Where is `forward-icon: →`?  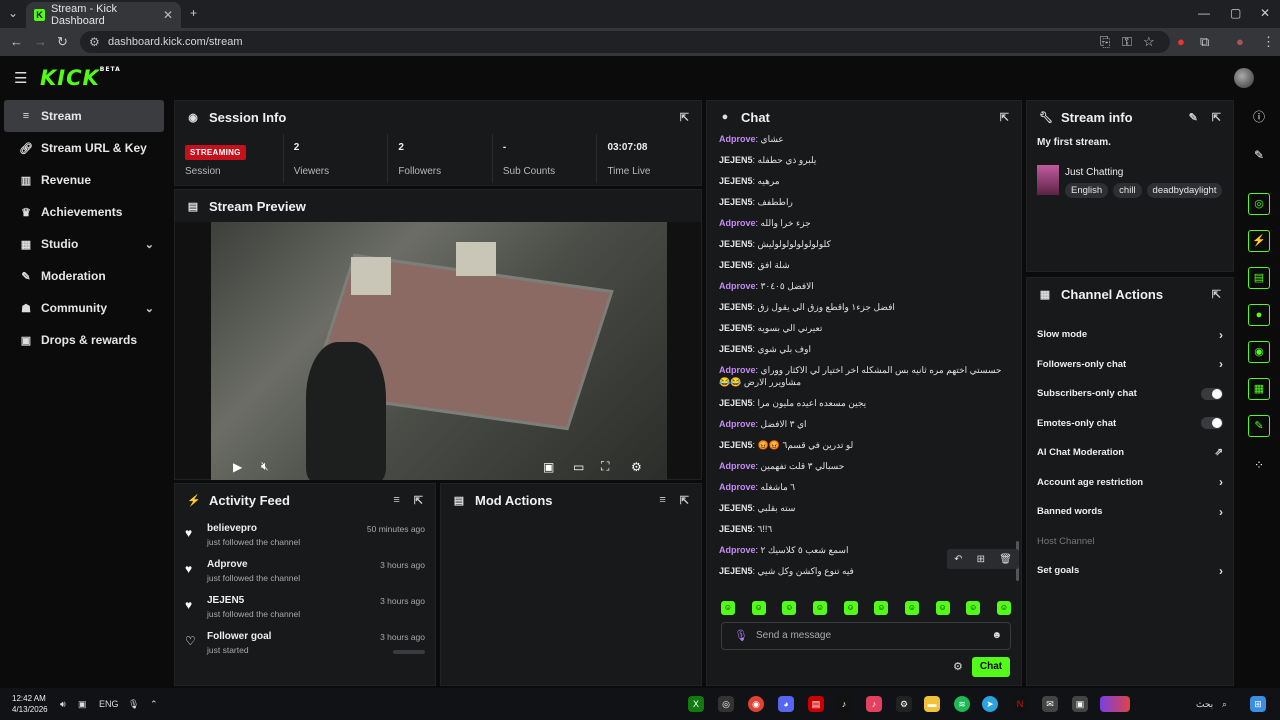
forward-icon: → is located at coordinates (40, 41).